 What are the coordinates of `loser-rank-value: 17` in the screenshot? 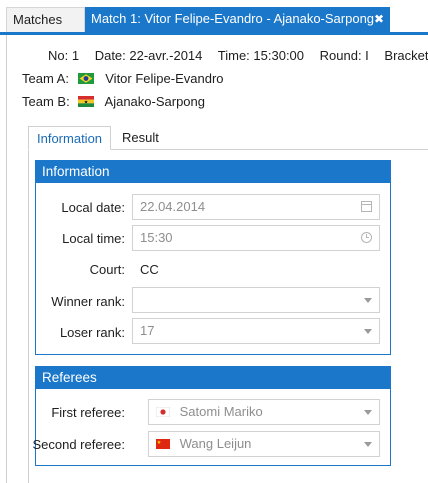 It's located at (147, 330).